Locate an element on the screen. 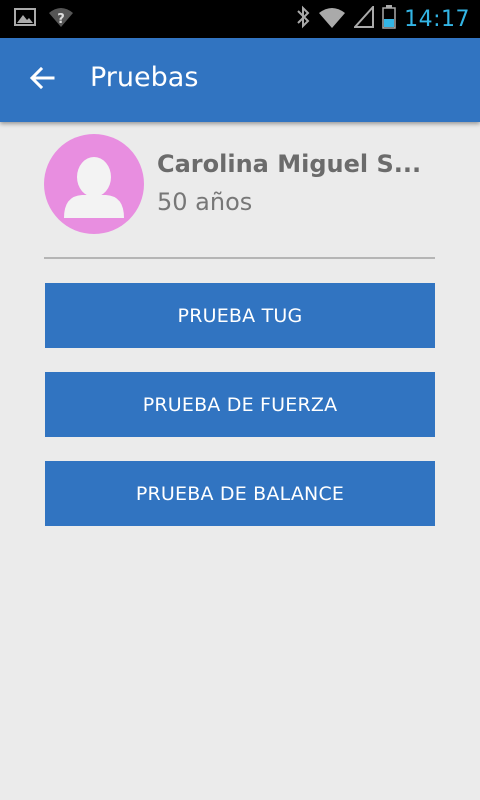  image-icon is located at coordinates (25, 19).